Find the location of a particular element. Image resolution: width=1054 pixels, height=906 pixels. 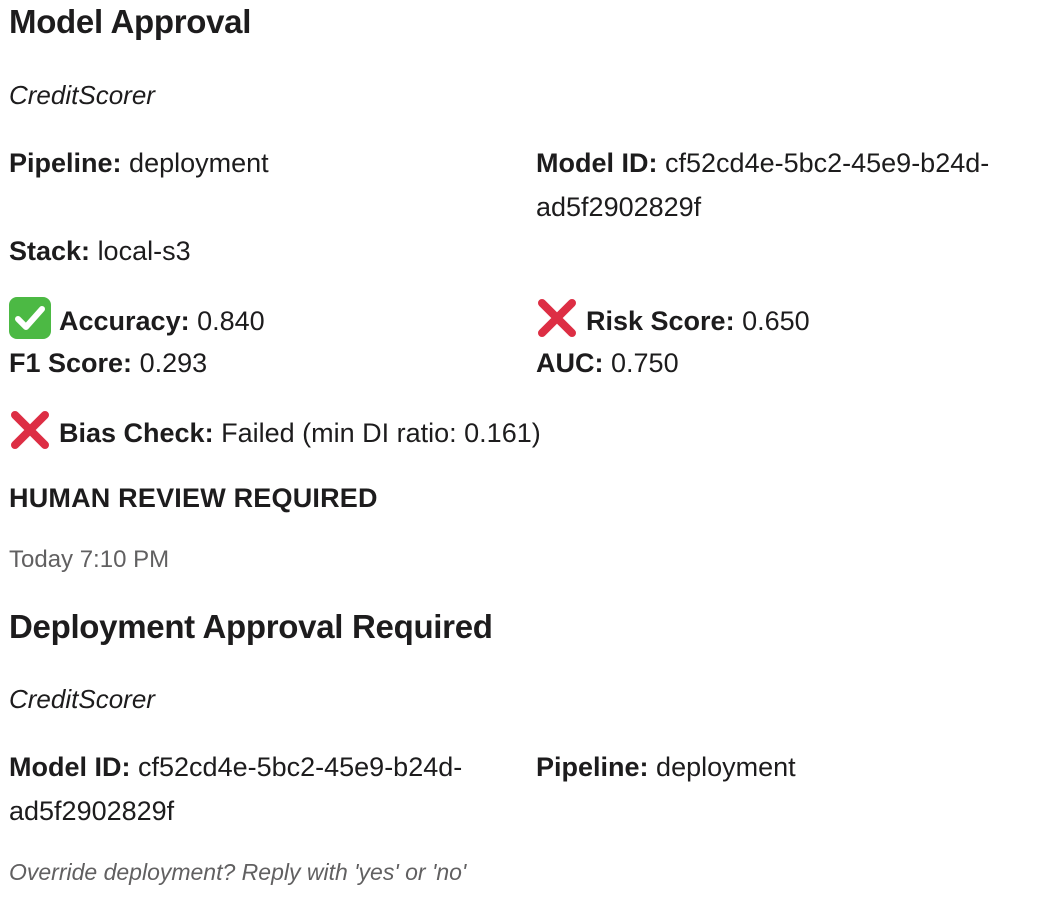

model-approval-title: Model Approval is located at coordinates (130, 21).